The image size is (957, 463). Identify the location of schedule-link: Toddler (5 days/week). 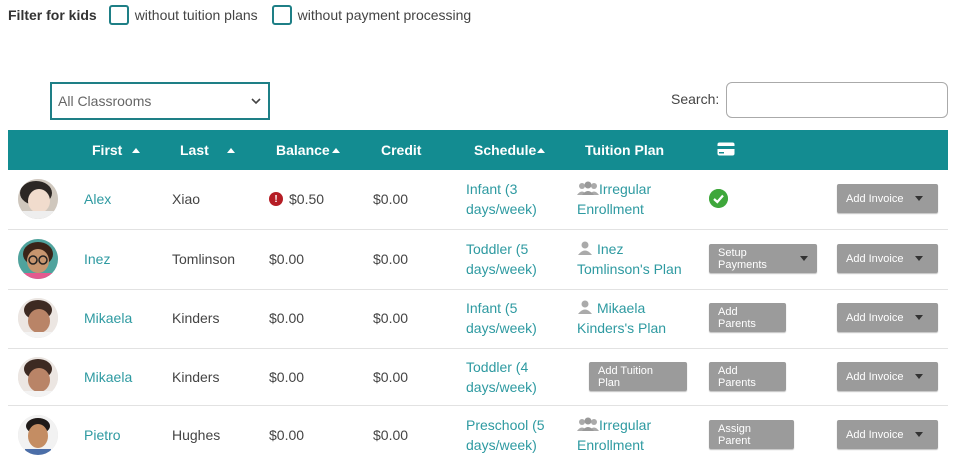
(501, 259).